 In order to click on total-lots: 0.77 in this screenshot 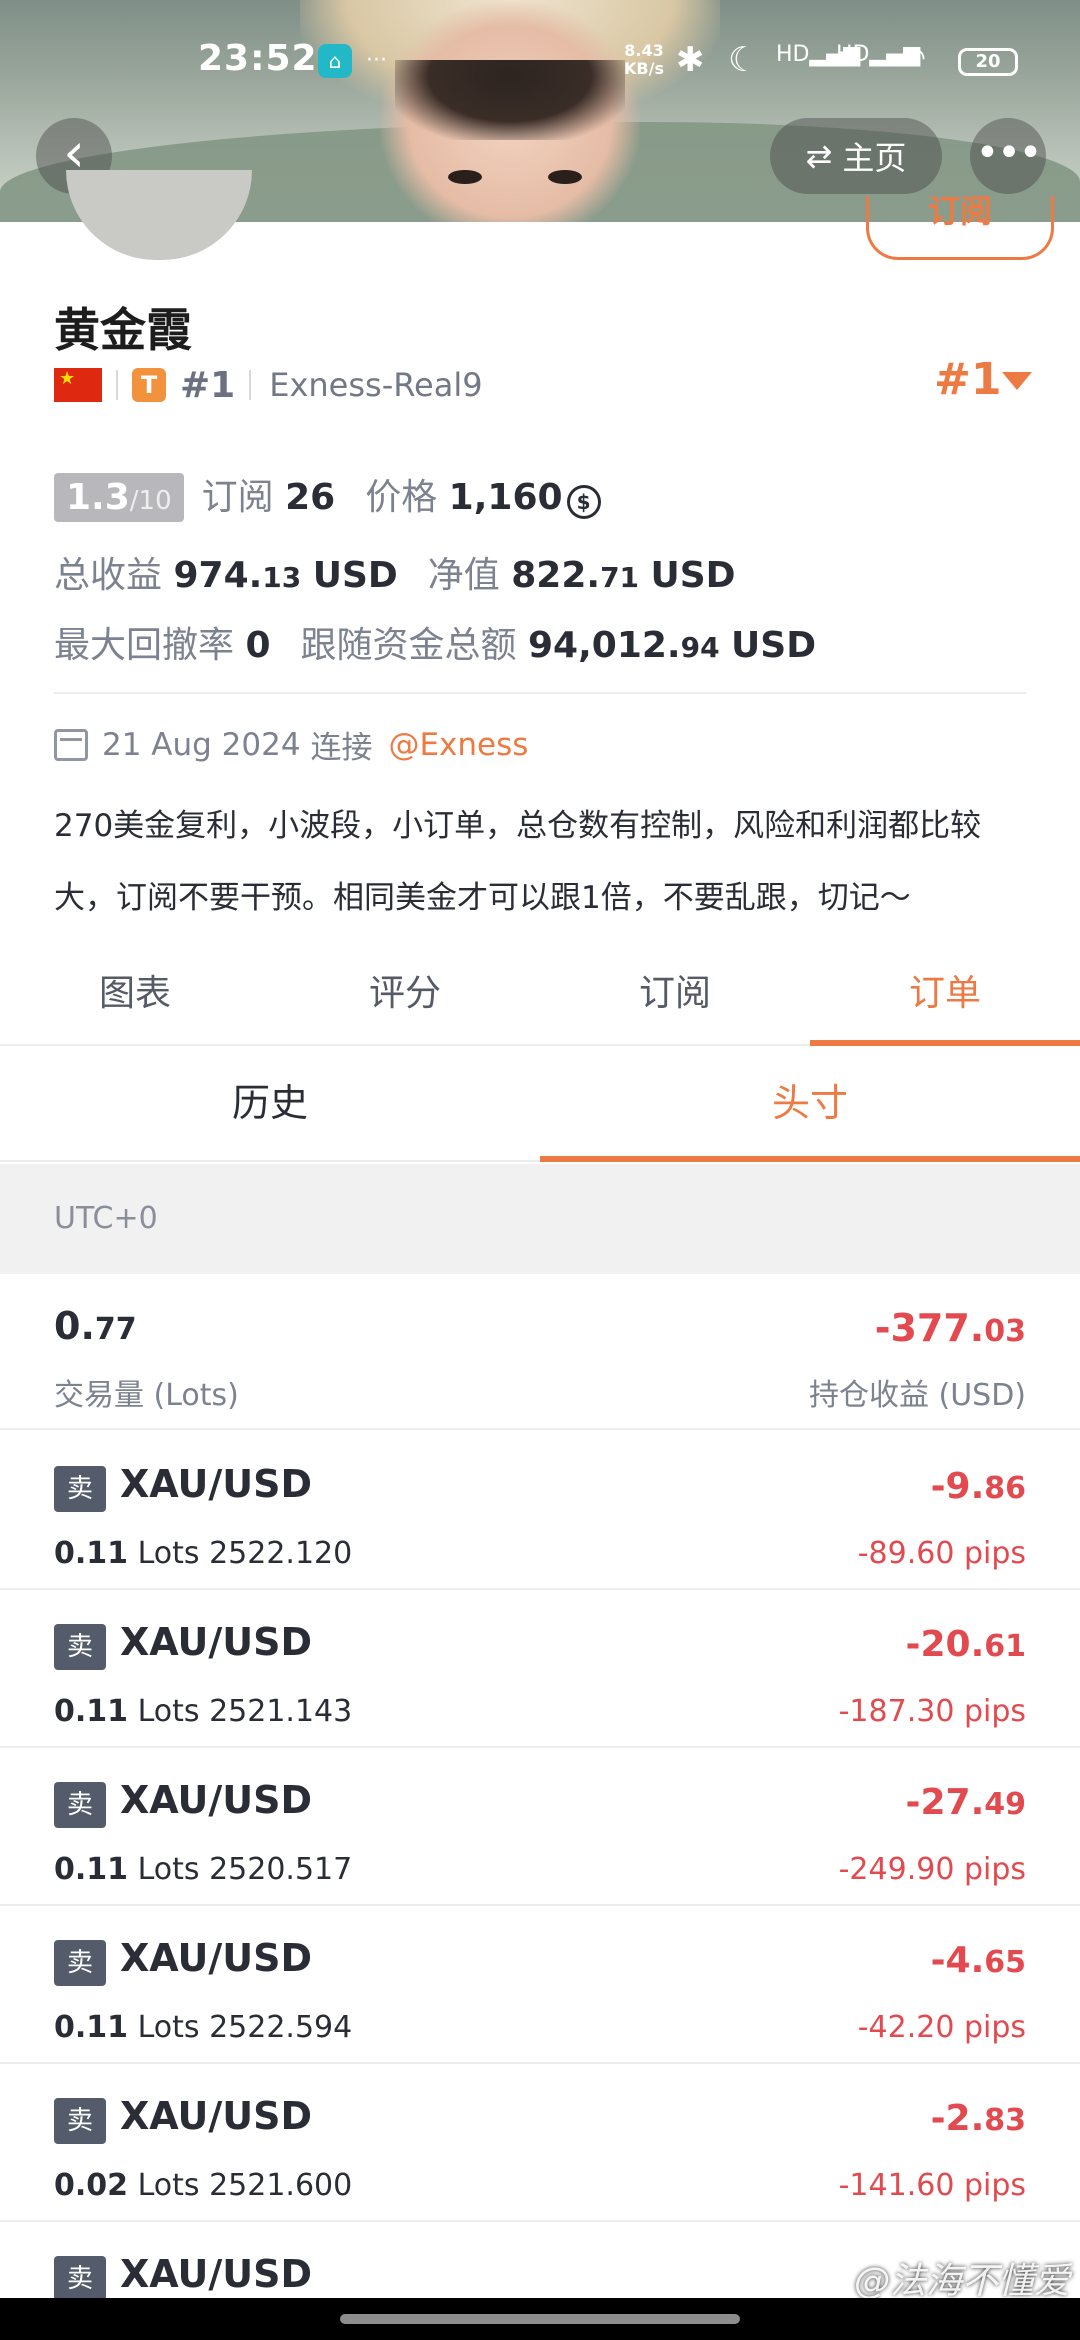, I will do `click(95, 1326)`.